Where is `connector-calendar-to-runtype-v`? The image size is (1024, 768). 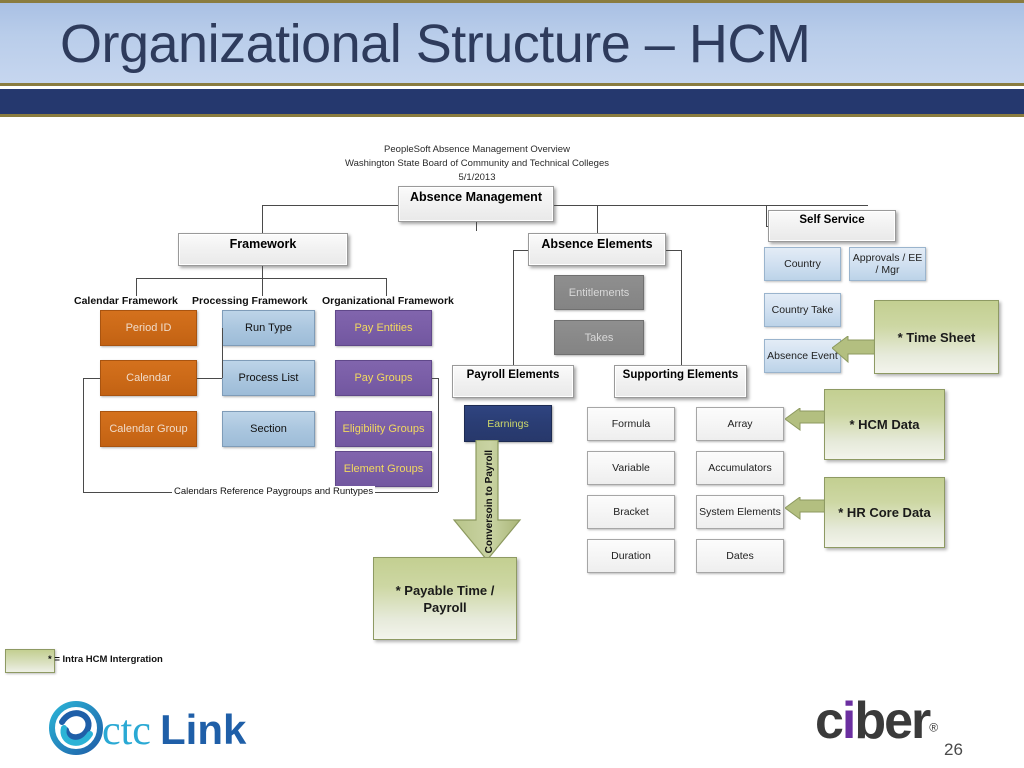
connector-calendar-to-runtype-v is located at coordinates (222, 353).